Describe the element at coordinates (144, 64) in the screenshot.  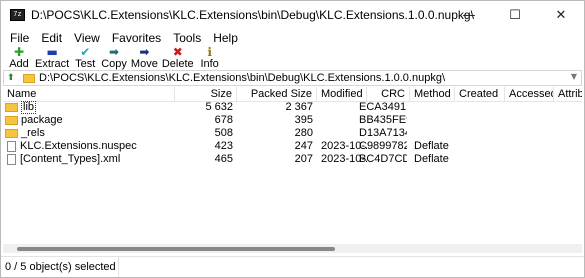
I see `move-button-label: Move` at that location.